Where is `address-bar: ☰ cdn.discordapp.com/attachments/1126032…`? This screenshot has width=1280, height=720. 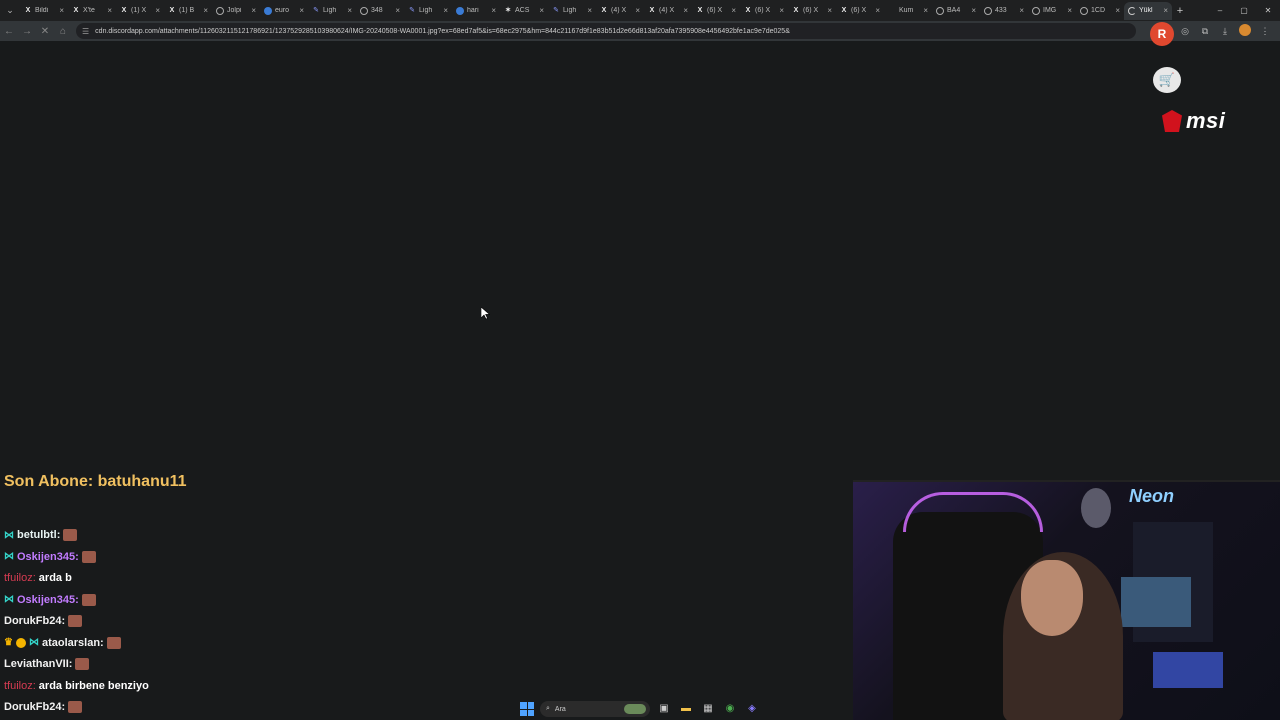 address-bar: ☰ cdn.discordapp.com/attachments/1126032… is located at coordinates (606, 31).